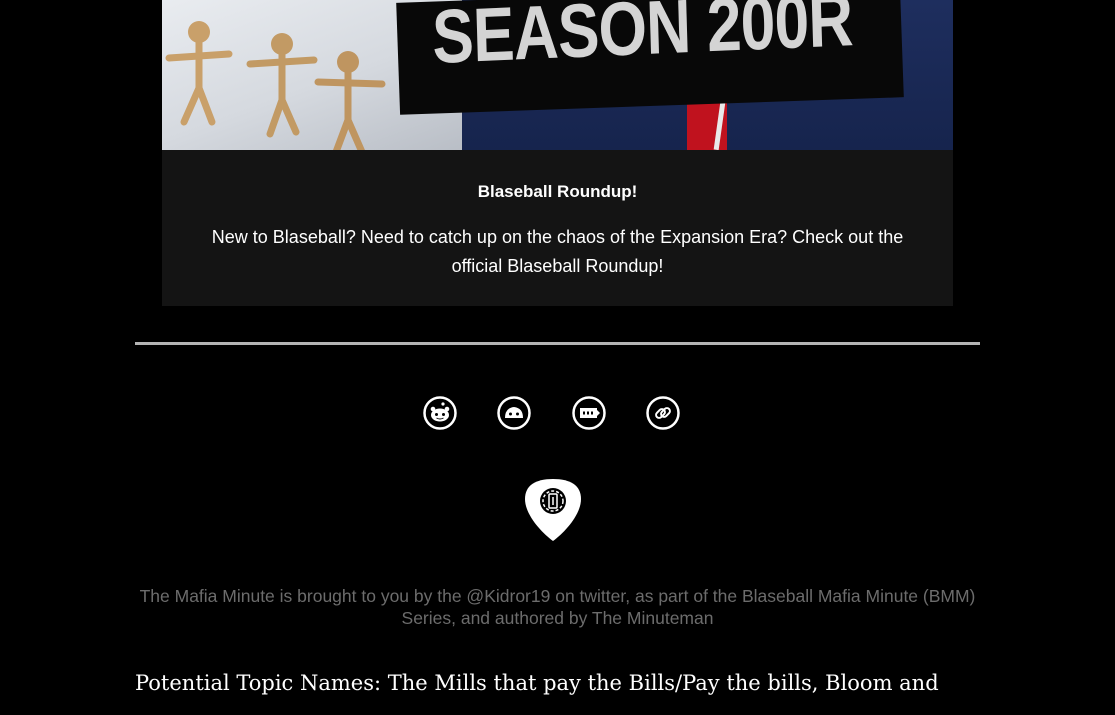 The height and width of the screenshot is (715, 1115). What do you see at coordinates (589, 413) in the screenshot?
I see `twitch-icon` at bounding box center [589, 413].